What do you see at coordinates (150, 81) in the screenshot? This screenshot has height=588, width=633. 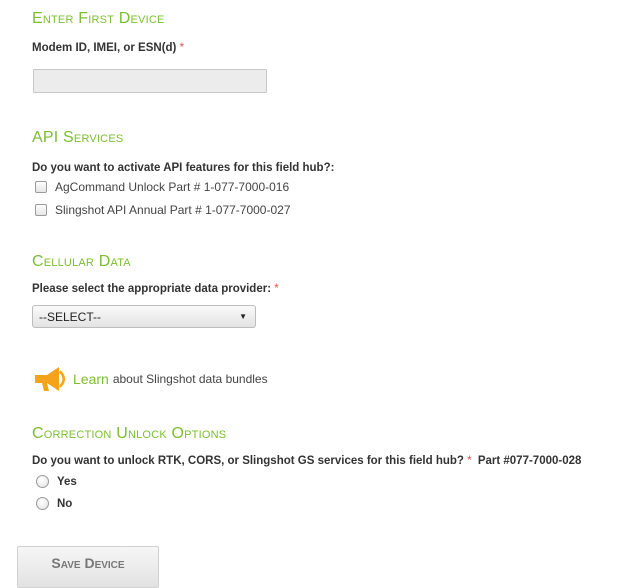 I see `modem-id-input` at bounding box center [150, 81].